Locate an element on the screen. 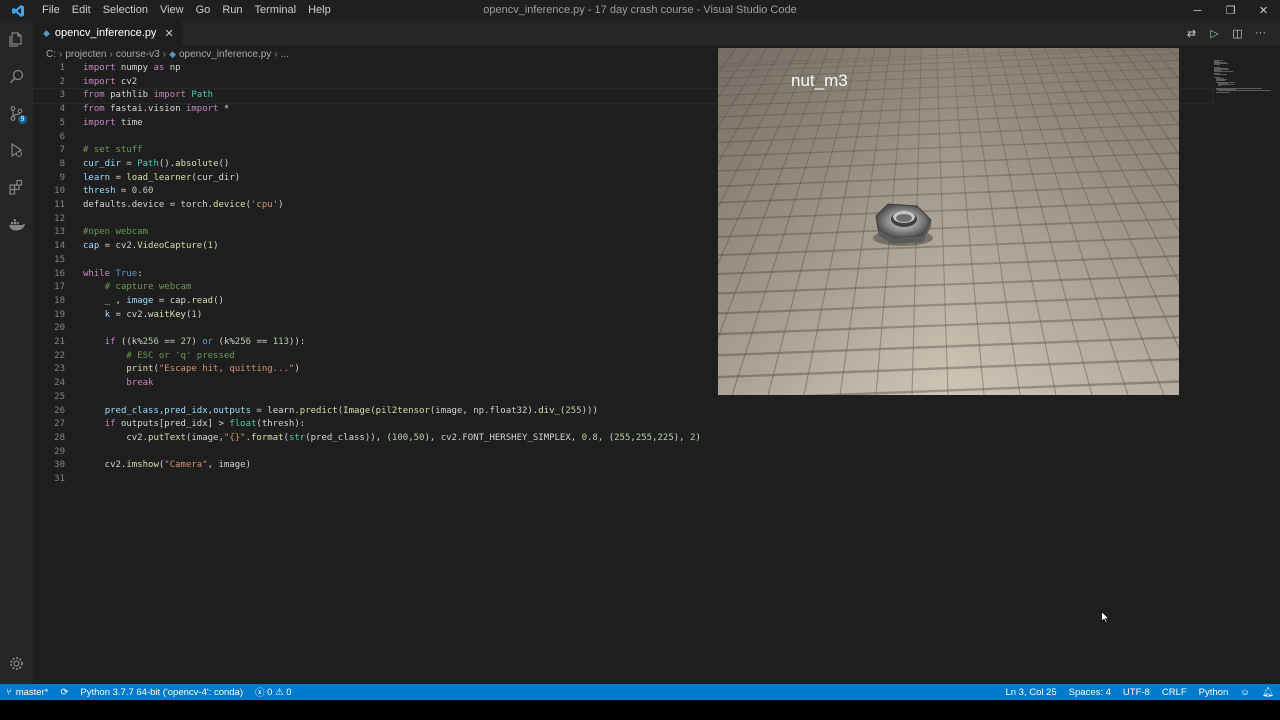 The width and height of the screenshot is (1280, 720). sync-icon: ⟳ is located at coordinates (64, 692).